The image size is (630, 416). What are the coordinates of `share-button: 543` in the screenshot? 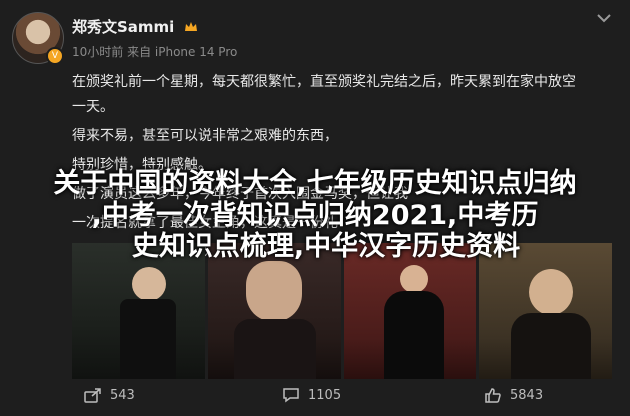 It's located at (109, 395).